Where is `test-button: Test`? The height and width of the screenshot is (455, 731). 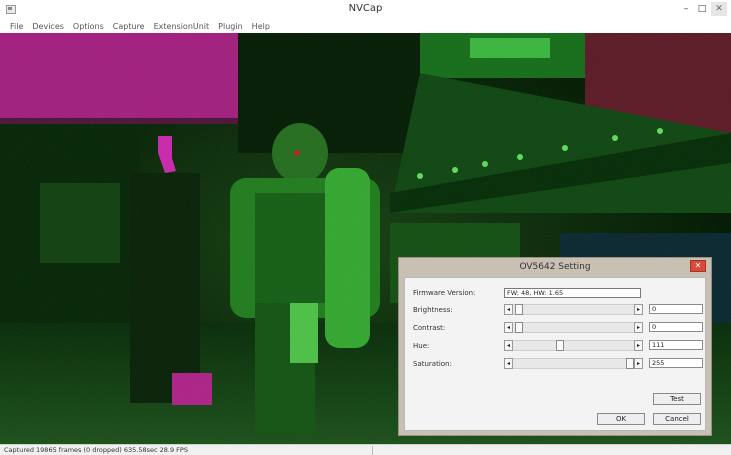
test-button: Test is located at coordinates (677, 399).